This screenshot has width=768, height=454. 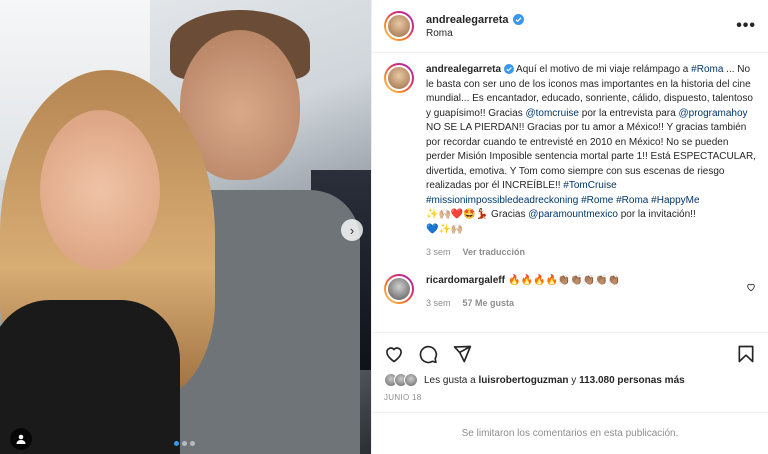 What do you see at coordinates (656, 214) in the screenshot?
I see `caption-part: por la invitación!!` at bounding box center [656, 214].